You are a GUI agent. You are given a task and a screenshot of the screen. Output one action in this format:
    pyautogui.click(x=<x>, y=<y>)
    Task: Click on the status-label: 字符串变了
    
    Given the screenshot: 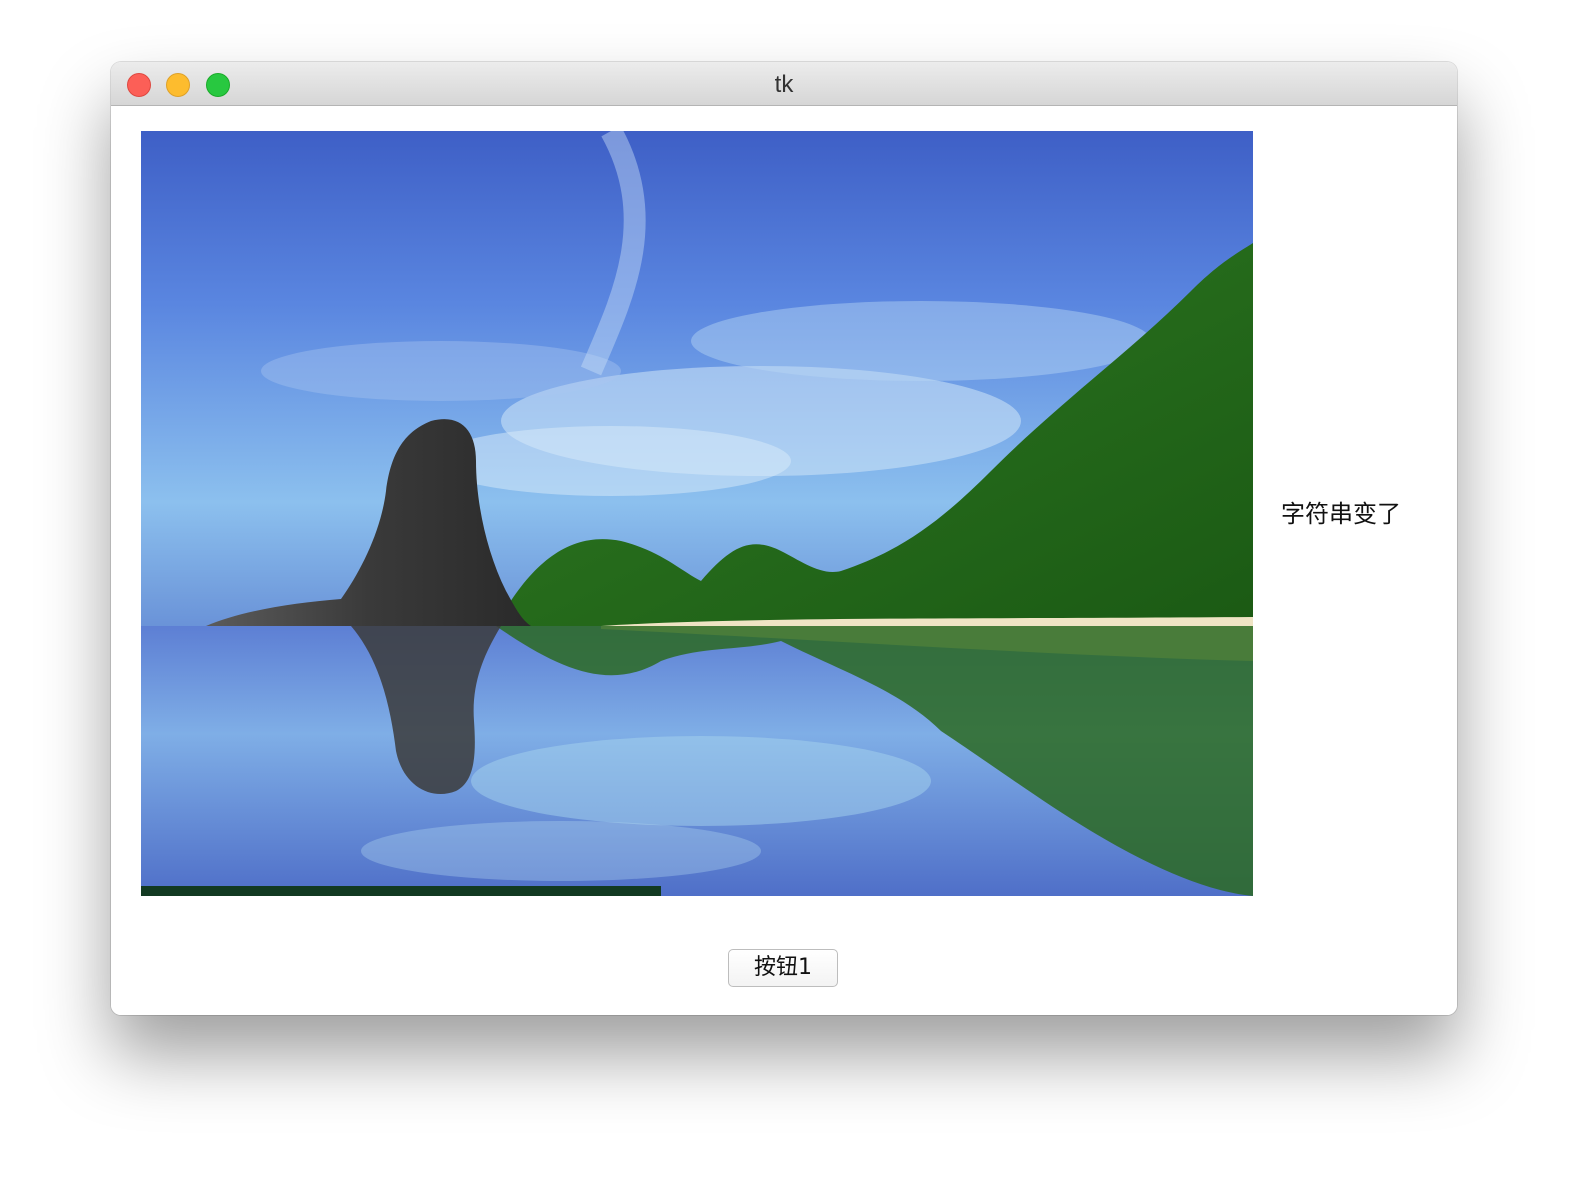 What is the action you would take?
    pyautogui.click(x=1341, y=514)
    